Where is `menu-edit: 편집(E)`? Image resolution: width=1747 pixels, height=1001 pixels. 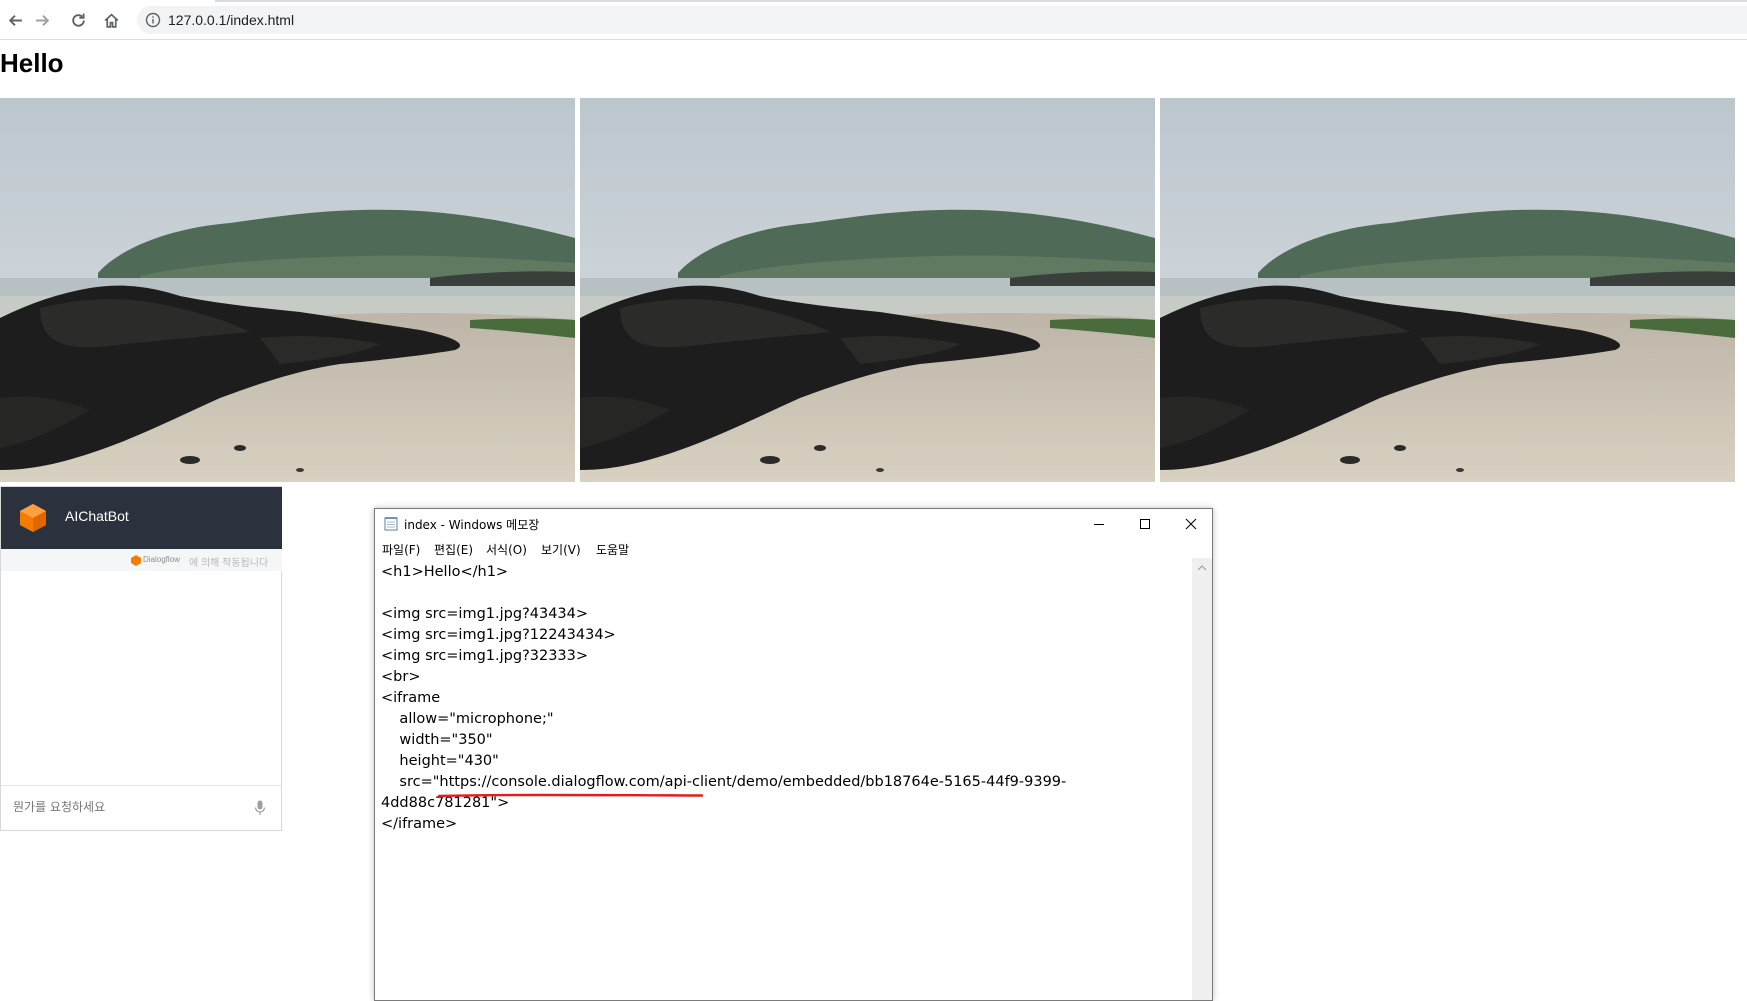
menu-edit: 편집(E) is located at coordinates (453, 549).